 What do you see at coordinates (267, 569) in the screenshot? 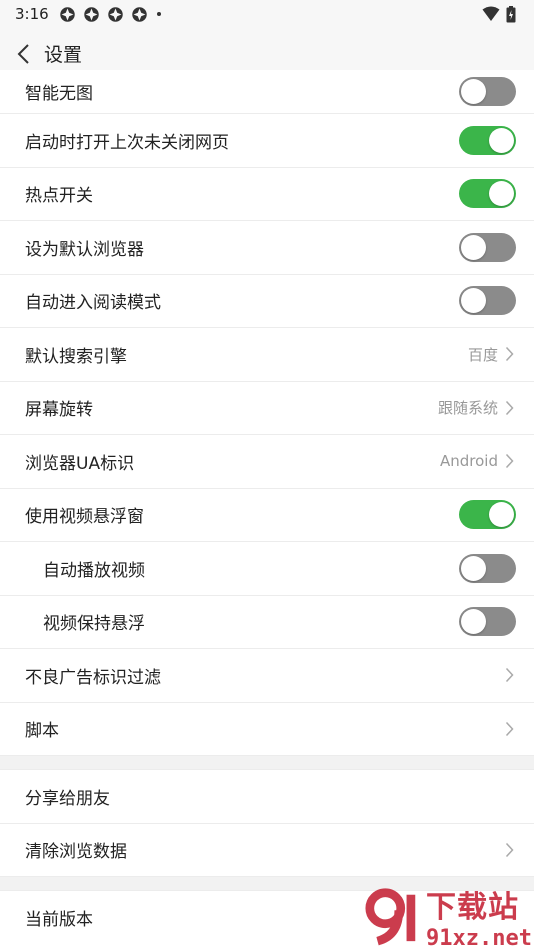
I see `settings-row: 自动播放视频` at bounding box center [267, 569].